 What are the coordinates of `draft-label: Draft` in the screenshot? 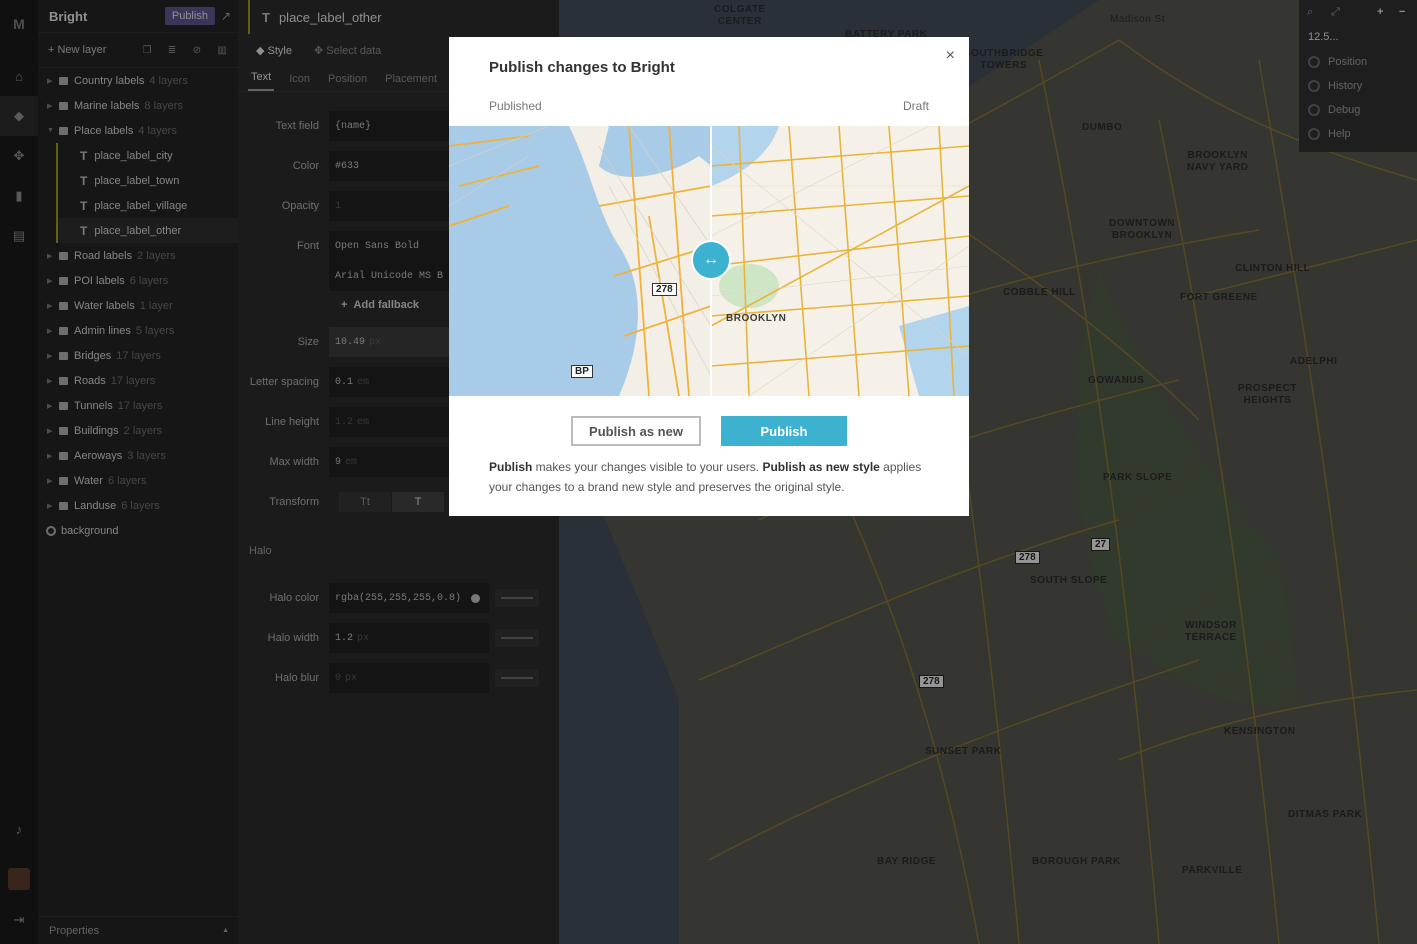 It's located at (915, 106).